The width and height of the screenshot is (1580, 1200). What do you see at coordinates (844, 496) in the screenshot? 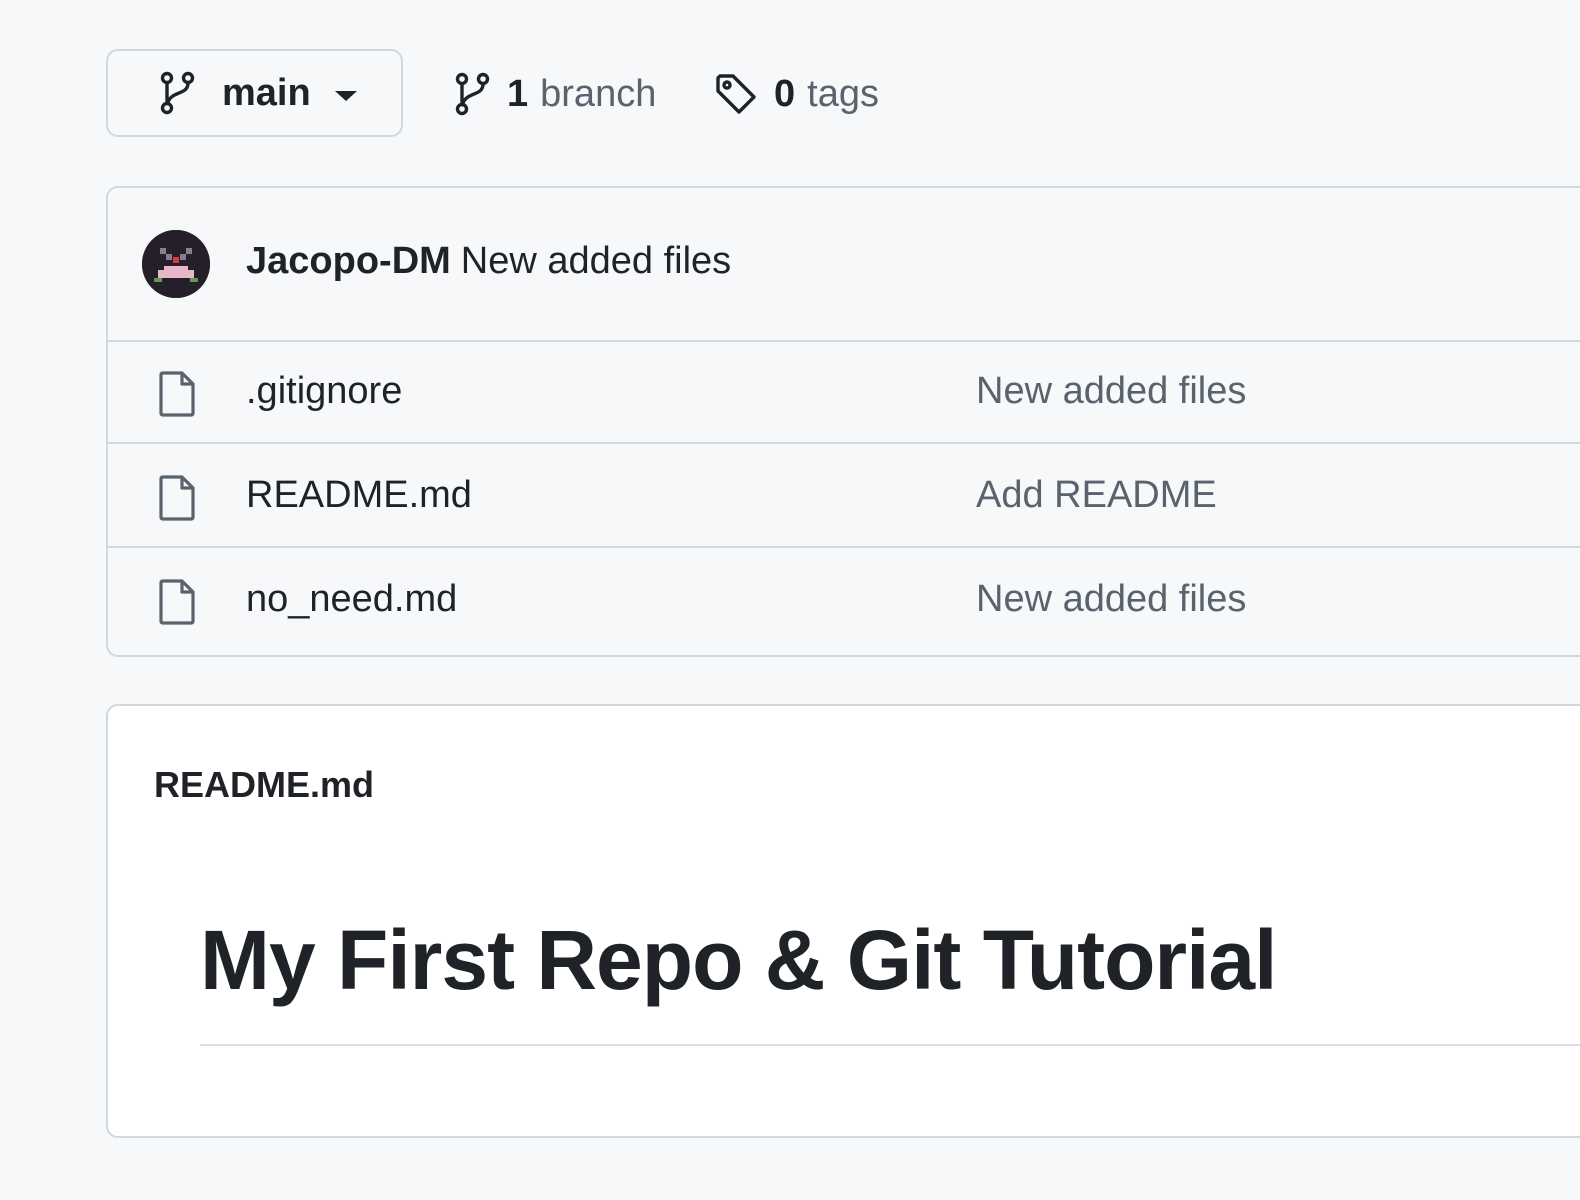
I see `file-row: README.md Add README` at bounding box center [844, 496].